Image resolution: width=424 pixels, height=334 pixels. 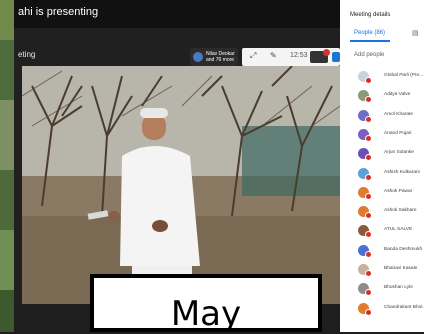 I want to click on caption-panel: May, so click(x=206, y=306).